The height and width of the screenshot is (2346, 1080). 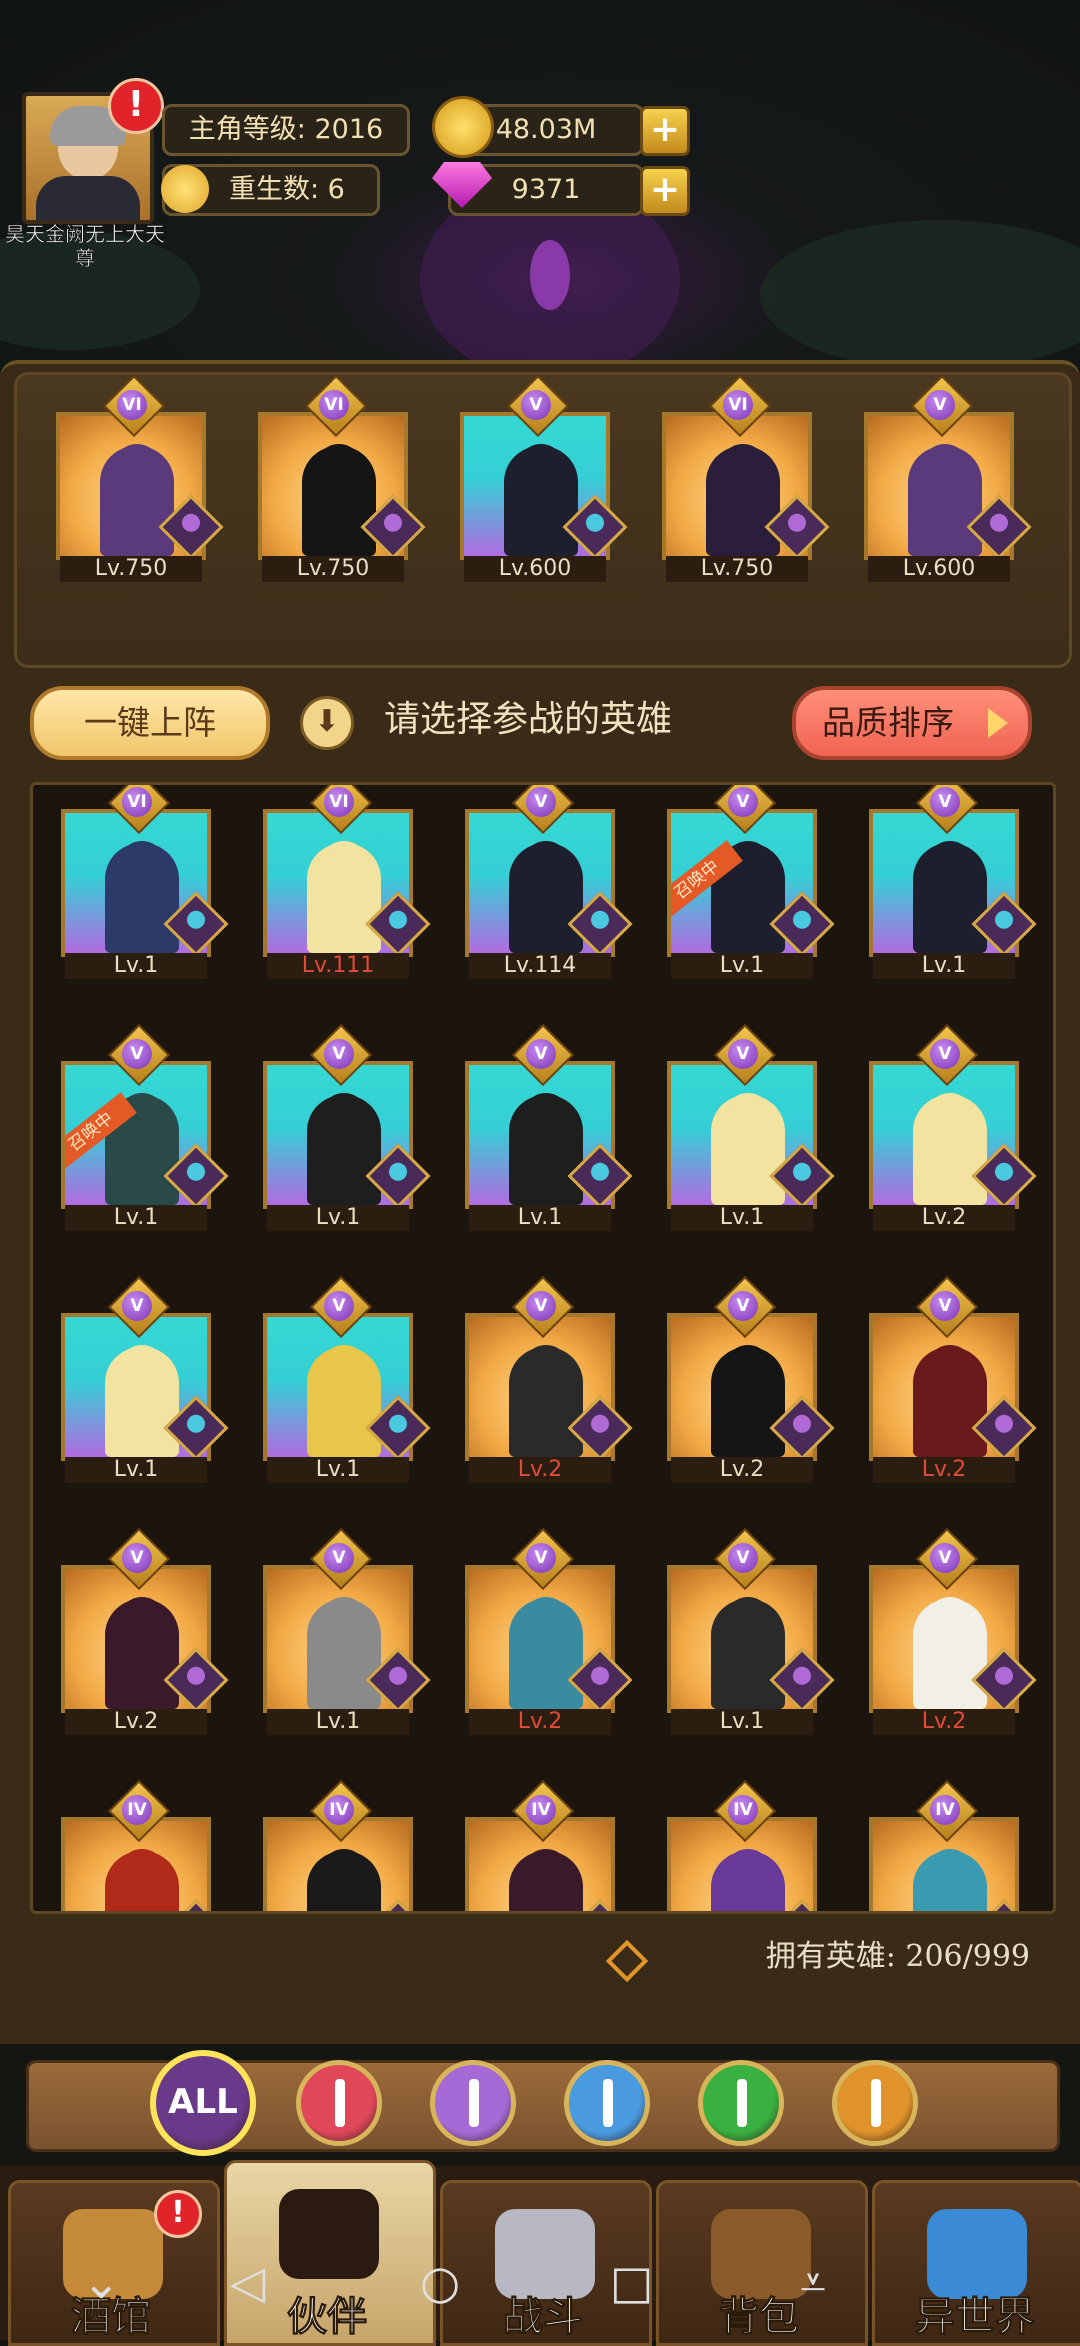 What do you see at coordinates (665, 191) in the screenshot?
I see `add-gems-button: +` at bounding box center [665, 191].